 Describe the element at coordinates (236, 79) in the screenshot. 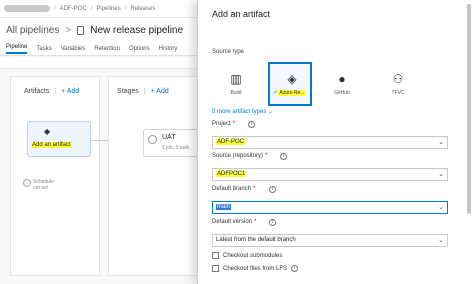

I see `build-icon: ▥` at that location.